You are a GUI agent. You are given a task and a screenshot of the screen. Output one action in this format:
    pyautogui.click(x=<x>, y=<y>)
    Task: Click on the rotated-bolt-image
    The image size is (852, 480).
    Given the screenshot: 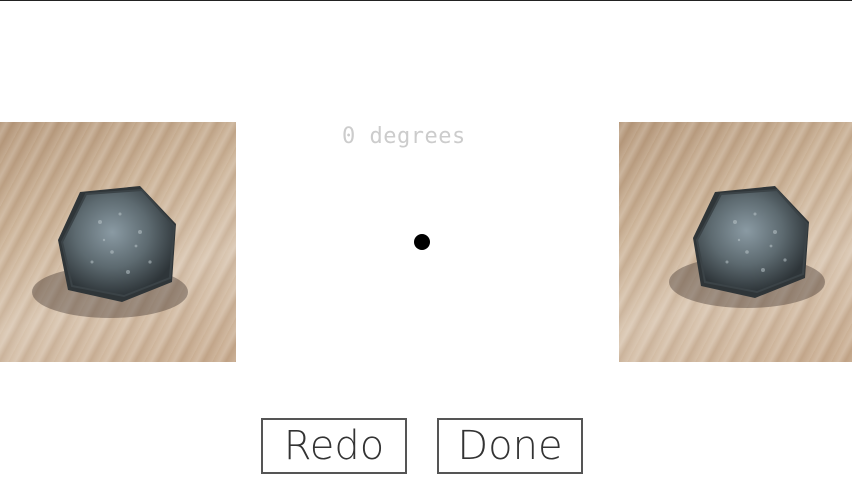 What is the action you would take?
    pyautogui.click(x=735, y=242)
    